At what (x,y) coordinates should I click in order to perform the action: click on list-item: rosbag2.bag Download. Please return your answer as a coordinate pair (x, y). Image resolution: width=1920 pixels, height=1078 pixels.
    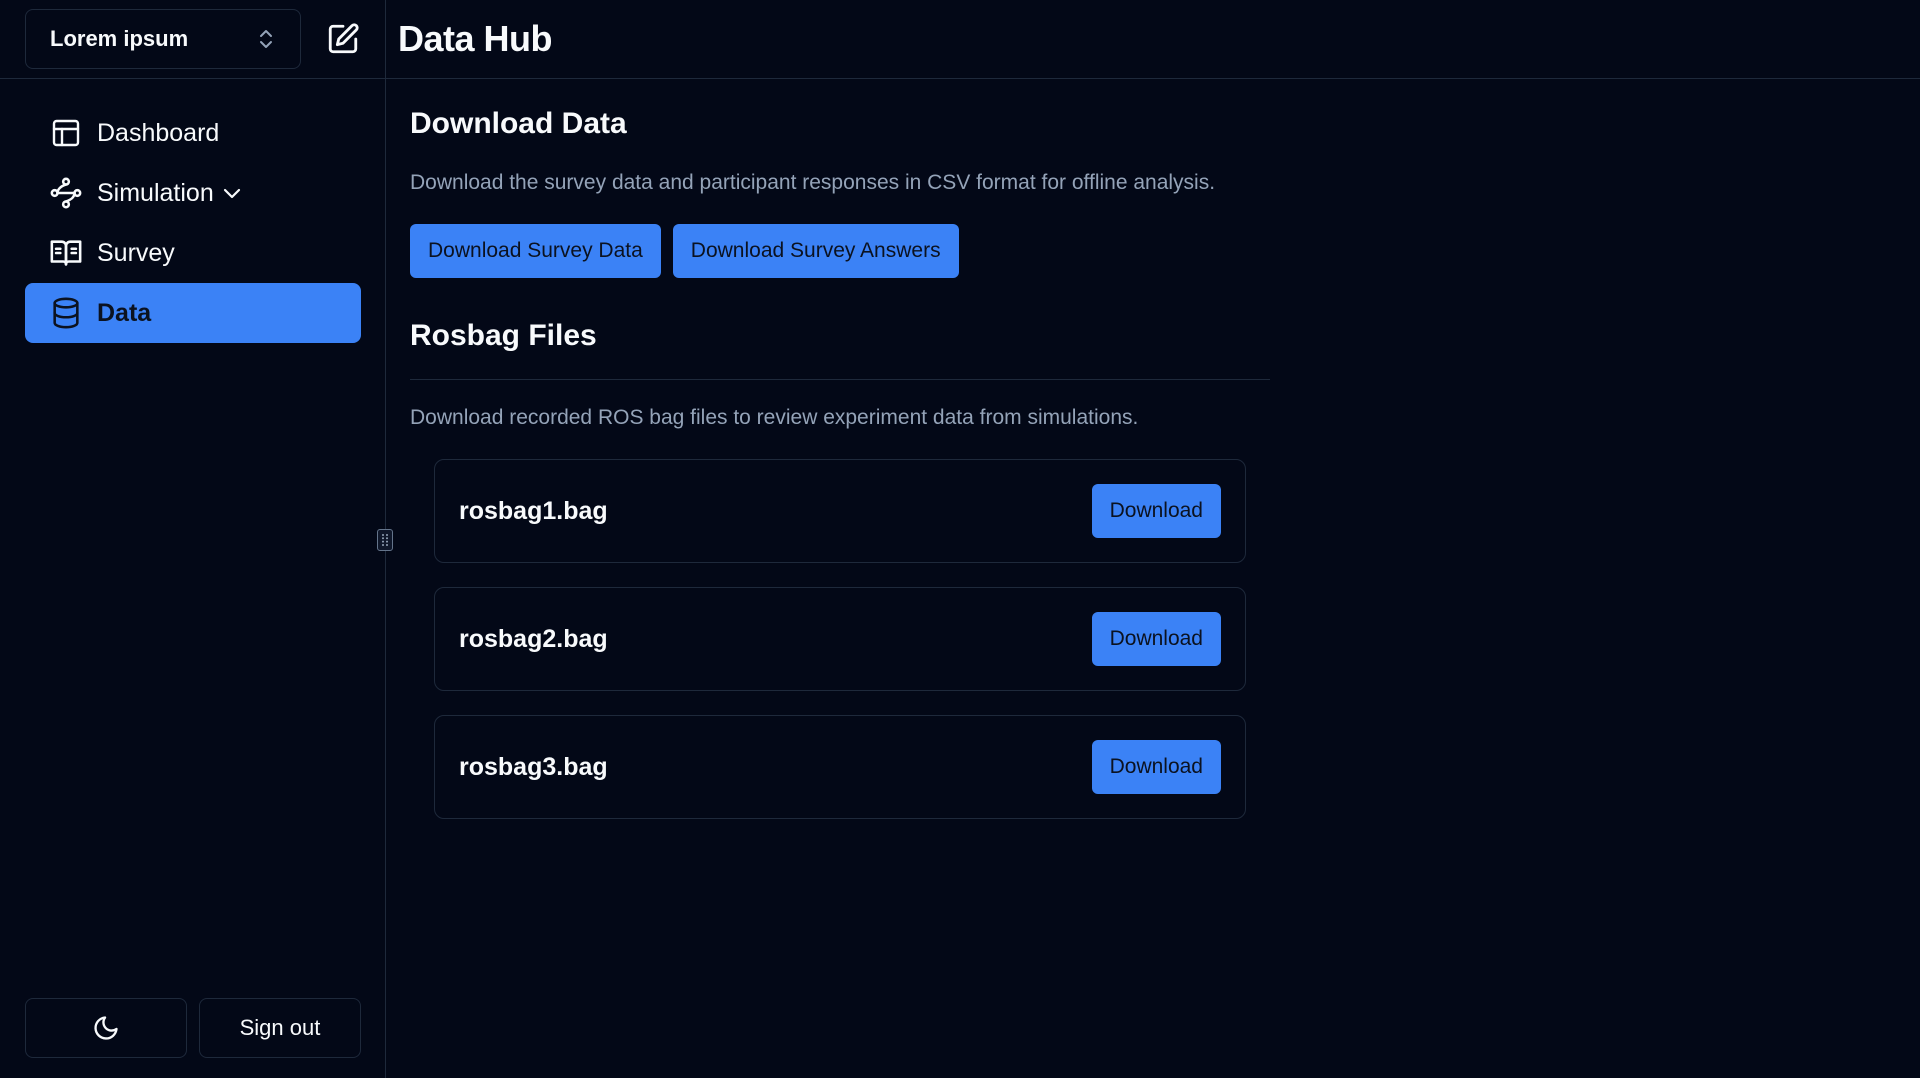
    Looking at the image, I should click on (840, 639).